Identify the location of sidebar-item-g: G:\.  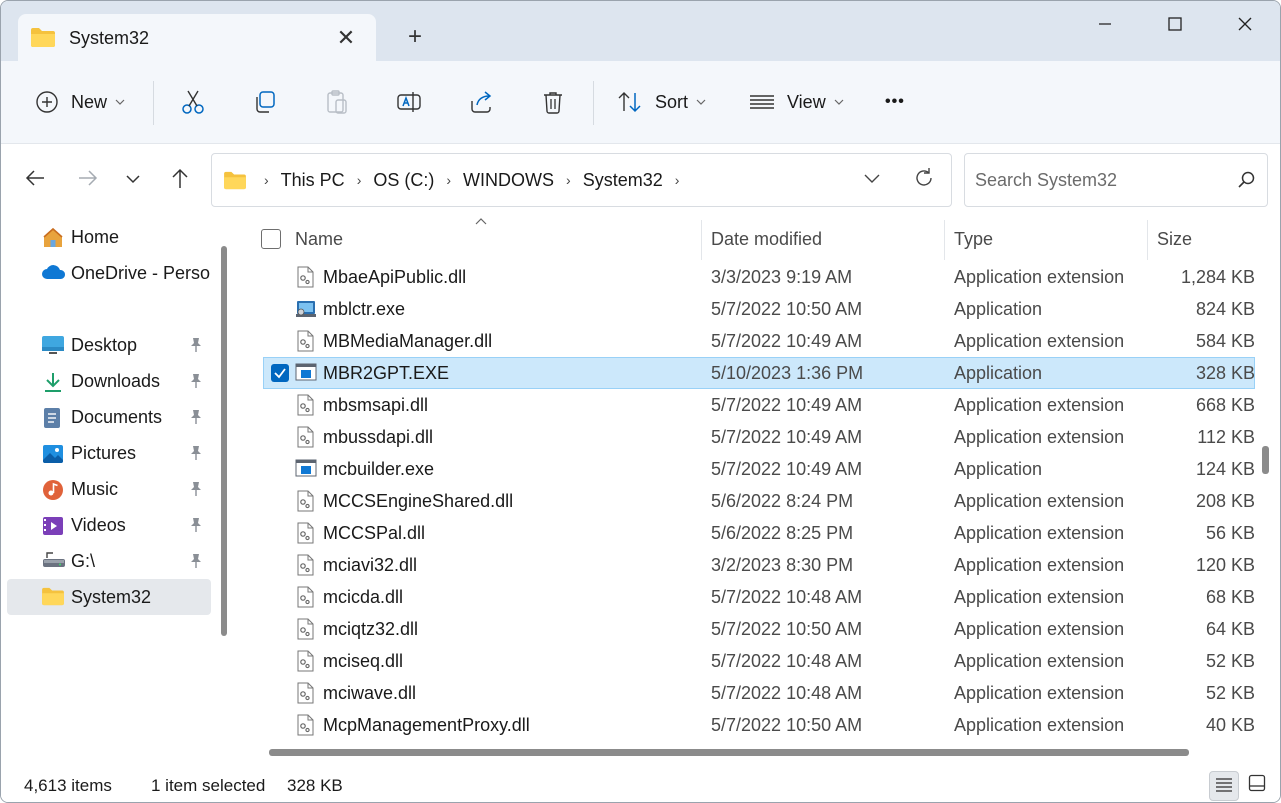
(109, 561).